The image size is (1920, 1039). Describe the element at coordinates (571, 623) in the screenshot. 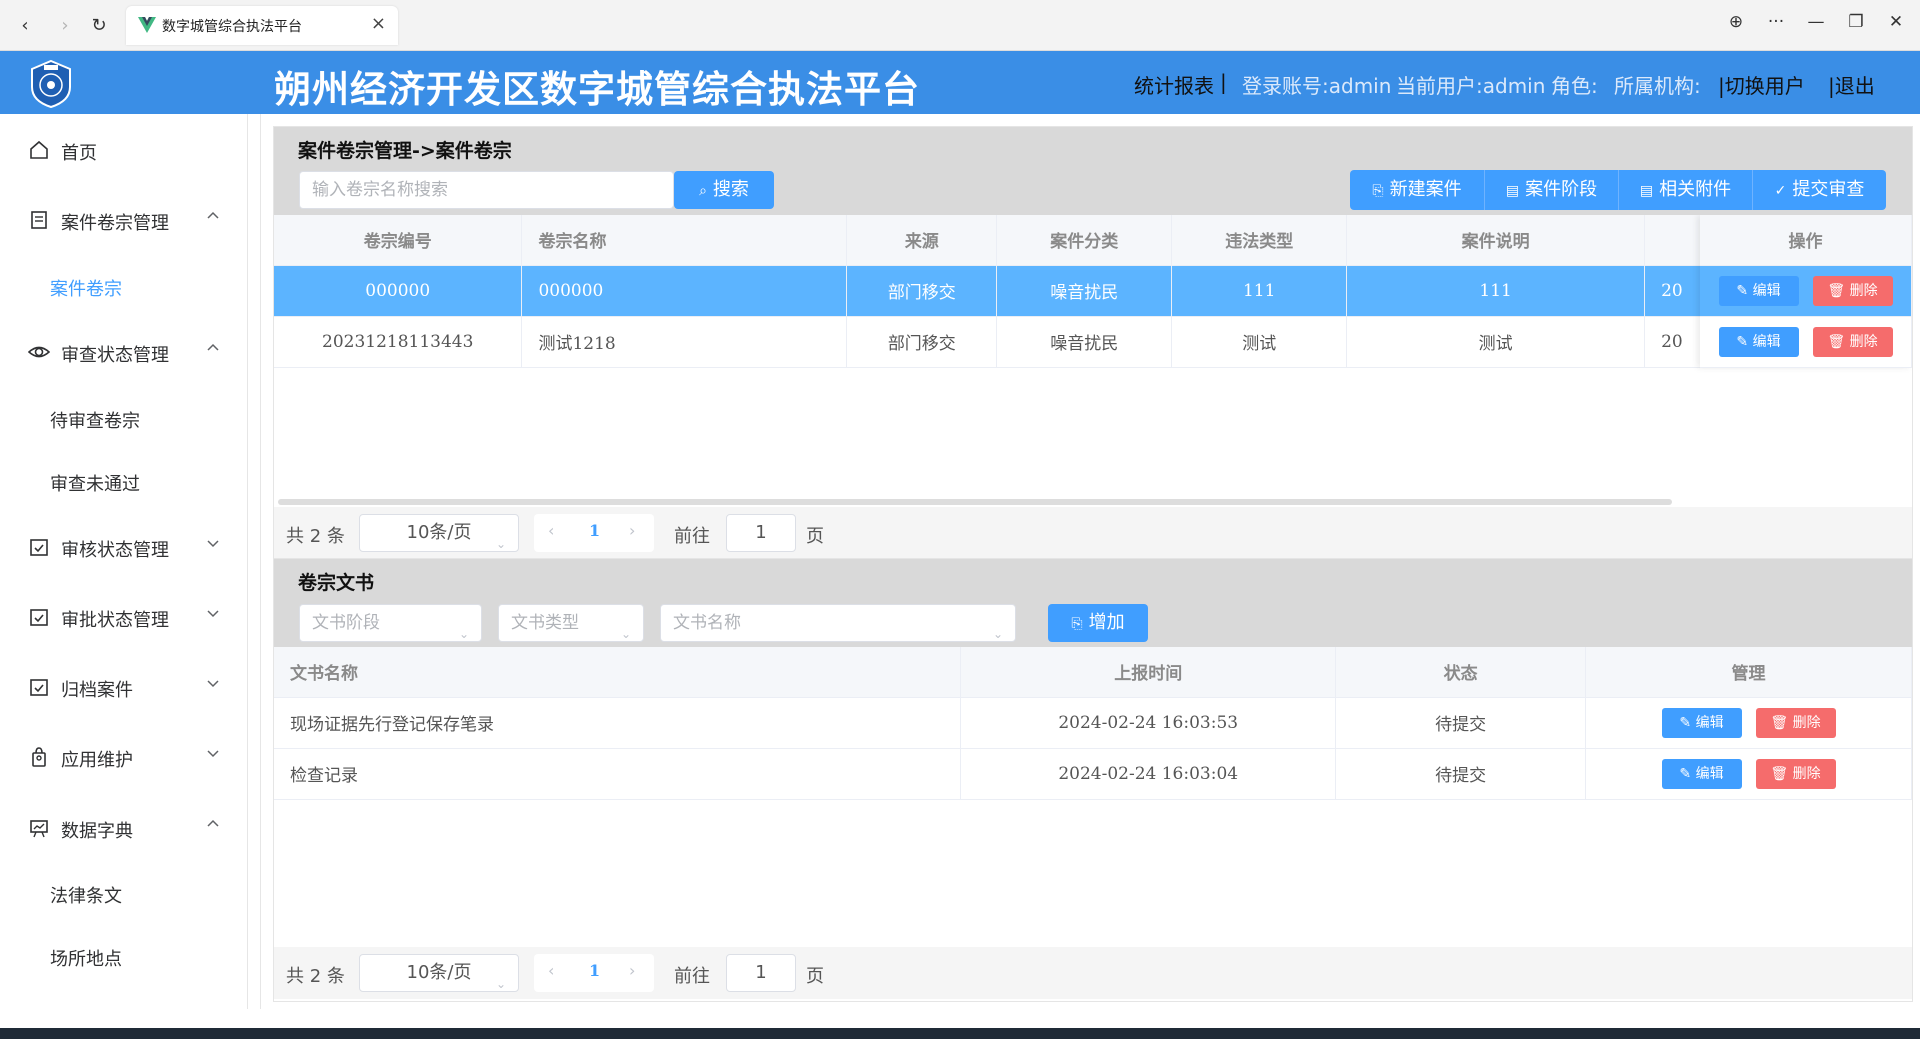

I see `doc-type-select: 文书类型 ⌄` at that location.